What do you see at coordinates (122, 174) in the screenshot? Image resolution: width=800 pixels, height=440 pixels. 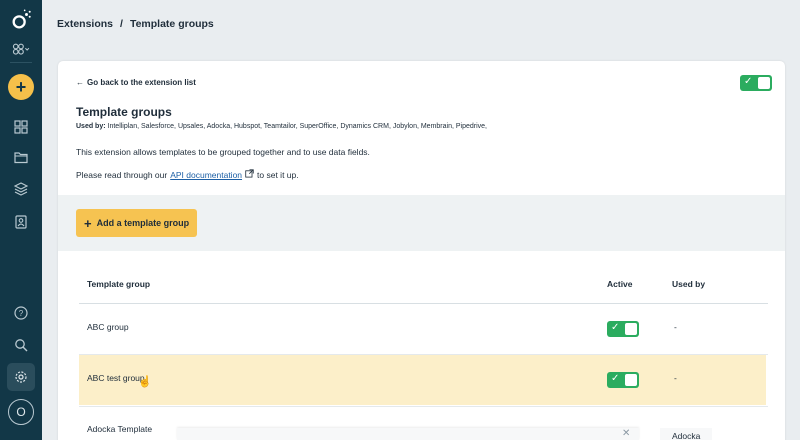 I see `read-prefix: Please read through our` at bounding box center [122, 174].